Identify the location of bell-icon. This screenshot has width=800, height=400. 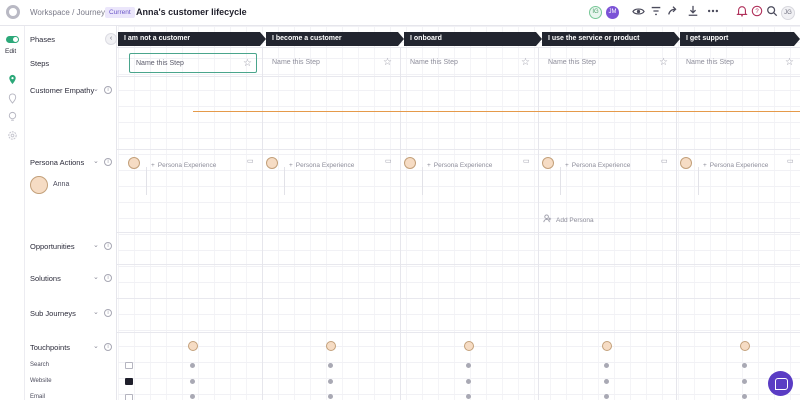
(742, 12).